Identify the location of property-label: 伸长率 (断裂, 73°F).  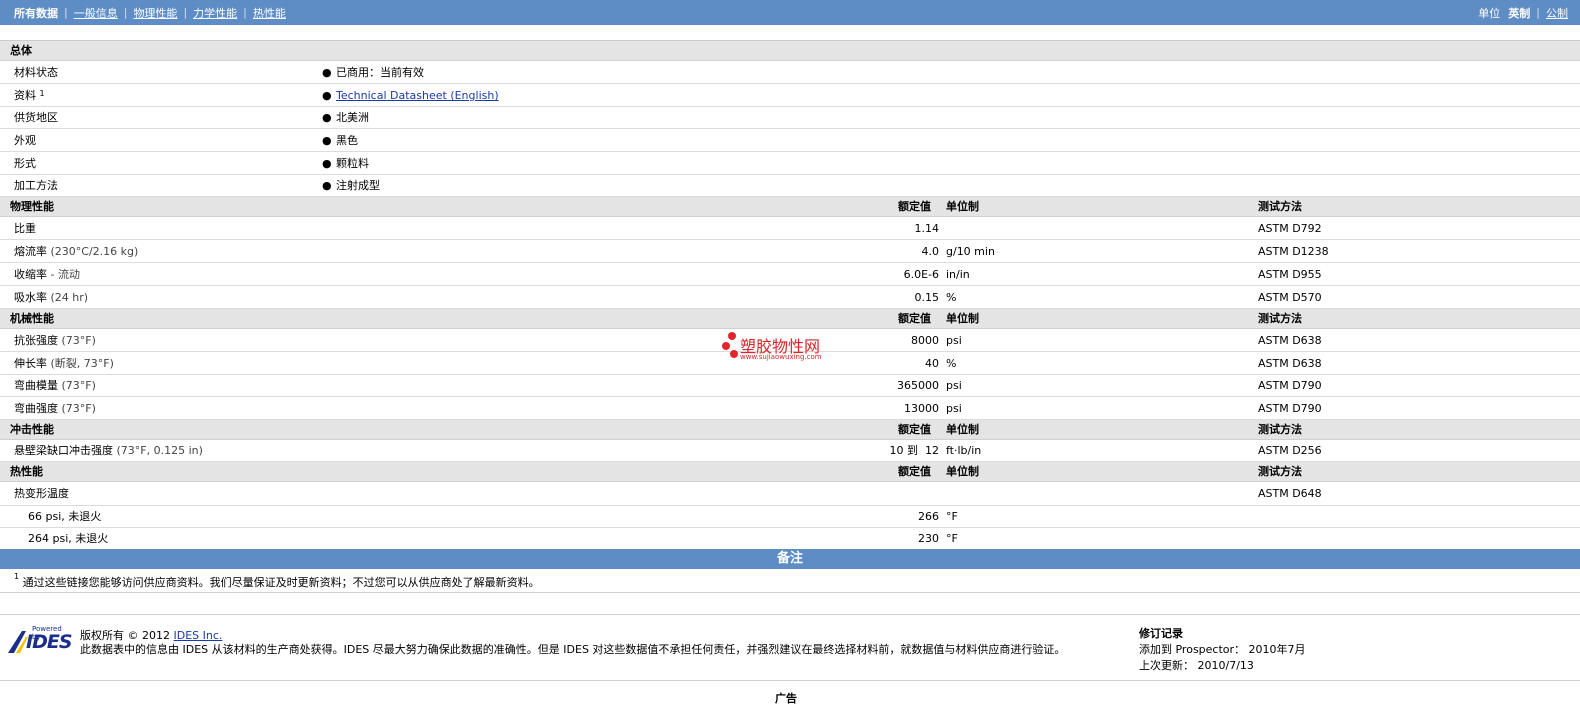
(64, 363).